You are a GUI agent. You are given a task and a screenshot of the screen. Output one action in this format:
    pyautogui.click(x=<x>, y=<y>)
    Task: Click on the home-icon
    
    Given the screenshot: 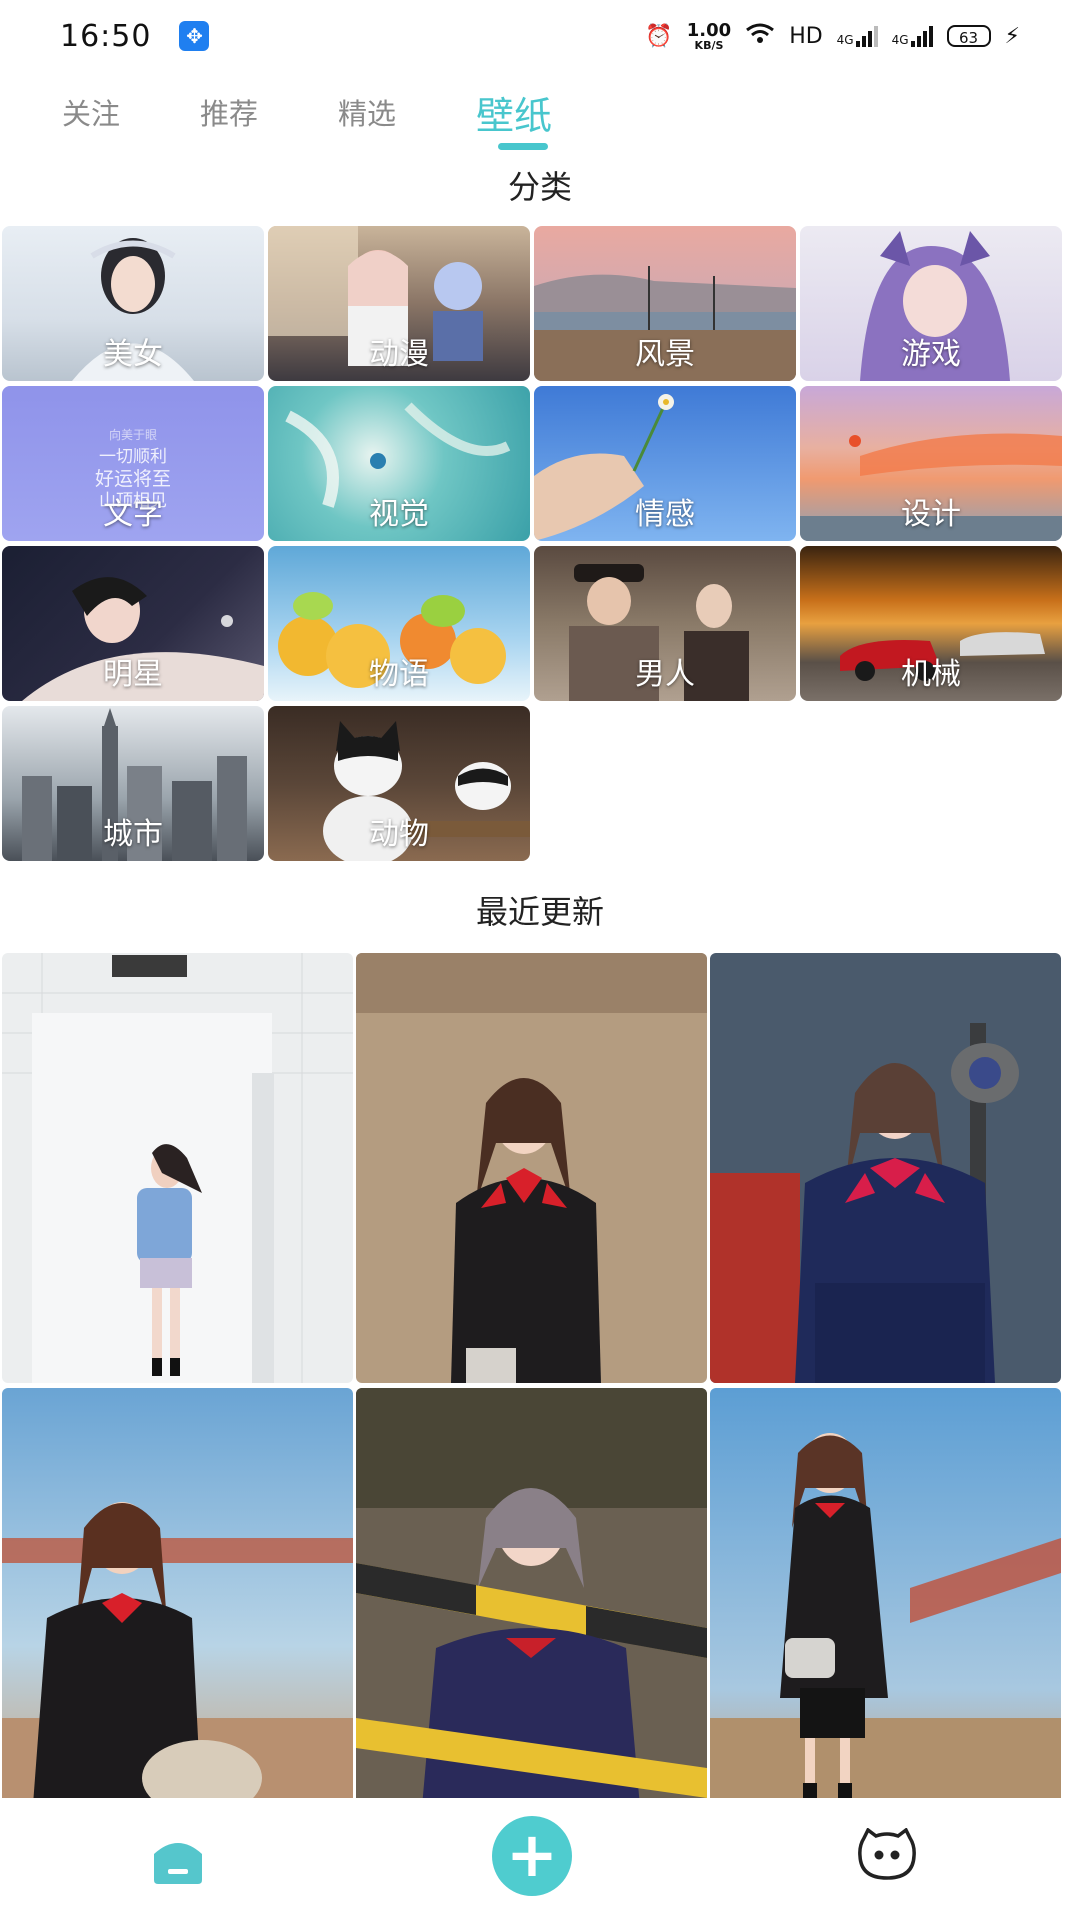 What is the action you would take?
    pyautogui.click(x=178, y=1861)
    